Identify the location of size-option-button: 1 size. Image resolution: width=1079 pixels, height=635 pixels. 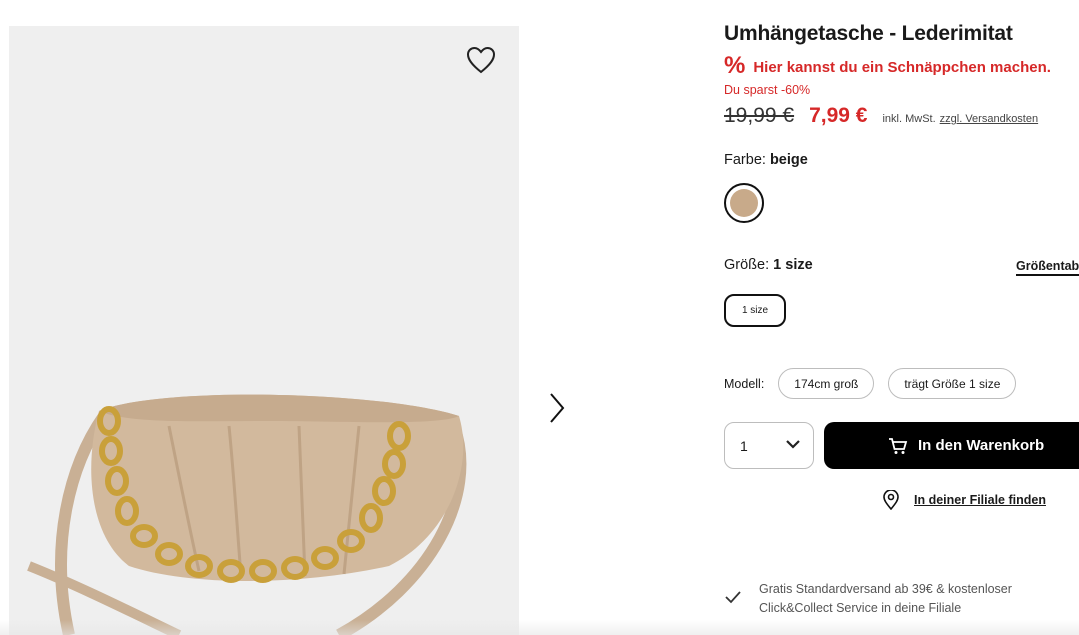
(755, 310).